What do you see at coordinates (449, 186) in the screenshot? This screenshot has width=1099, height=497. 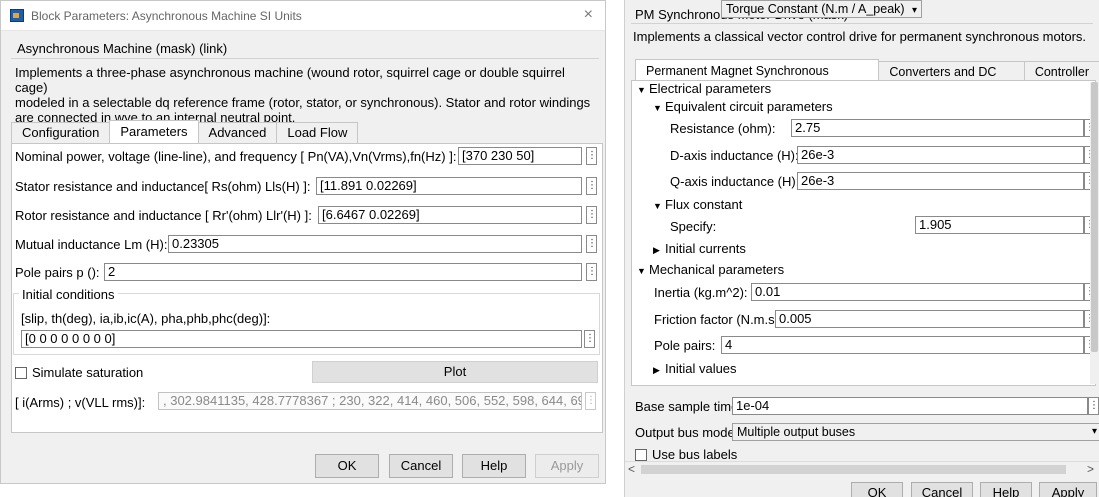 I see `stator-field: [11.891 0.02269]` at bounding box center [449, 186].